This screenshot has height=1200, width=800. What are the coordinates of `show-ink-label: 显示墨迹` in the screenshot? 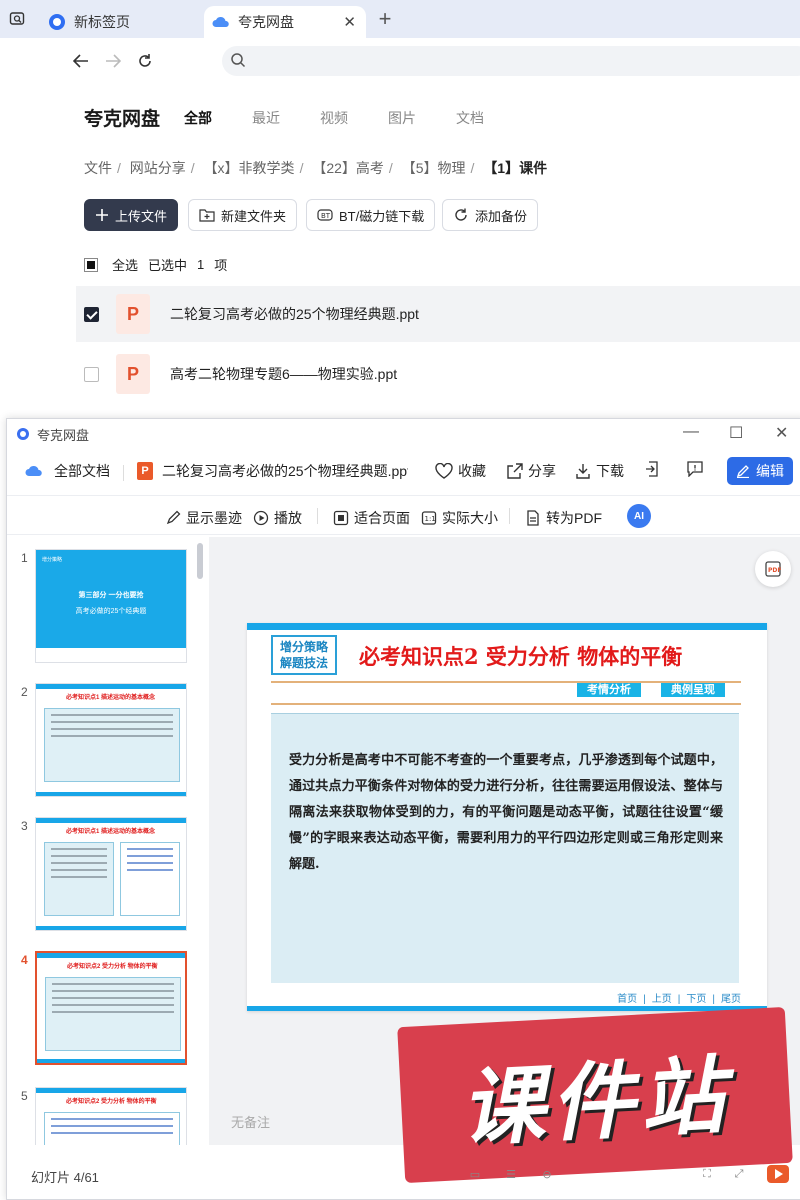 It's located at (214, 518).